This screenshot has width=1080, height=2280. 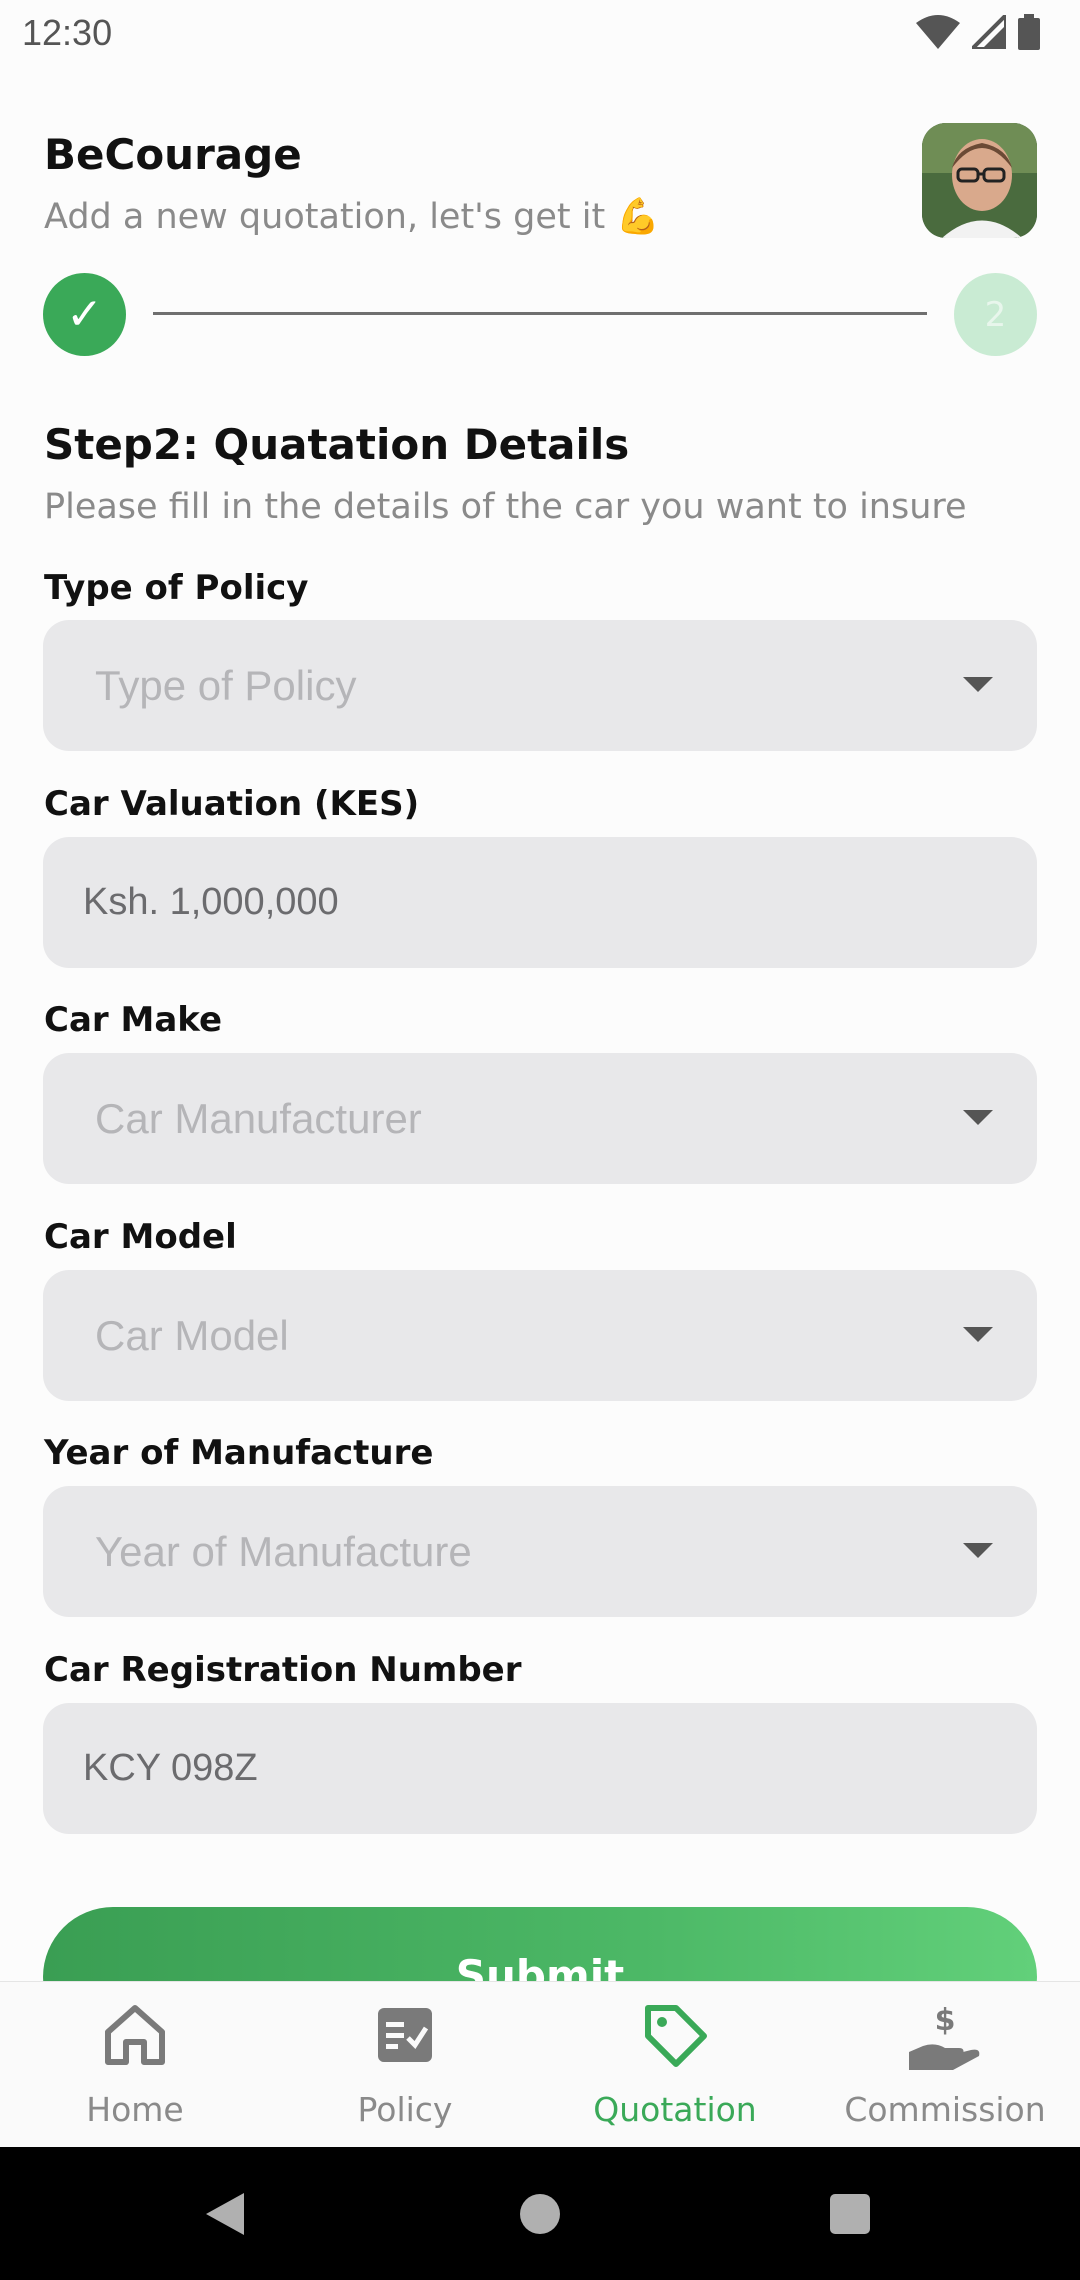 I want to click on nav-quotation: Quotation, so click(x=675, y=2065).